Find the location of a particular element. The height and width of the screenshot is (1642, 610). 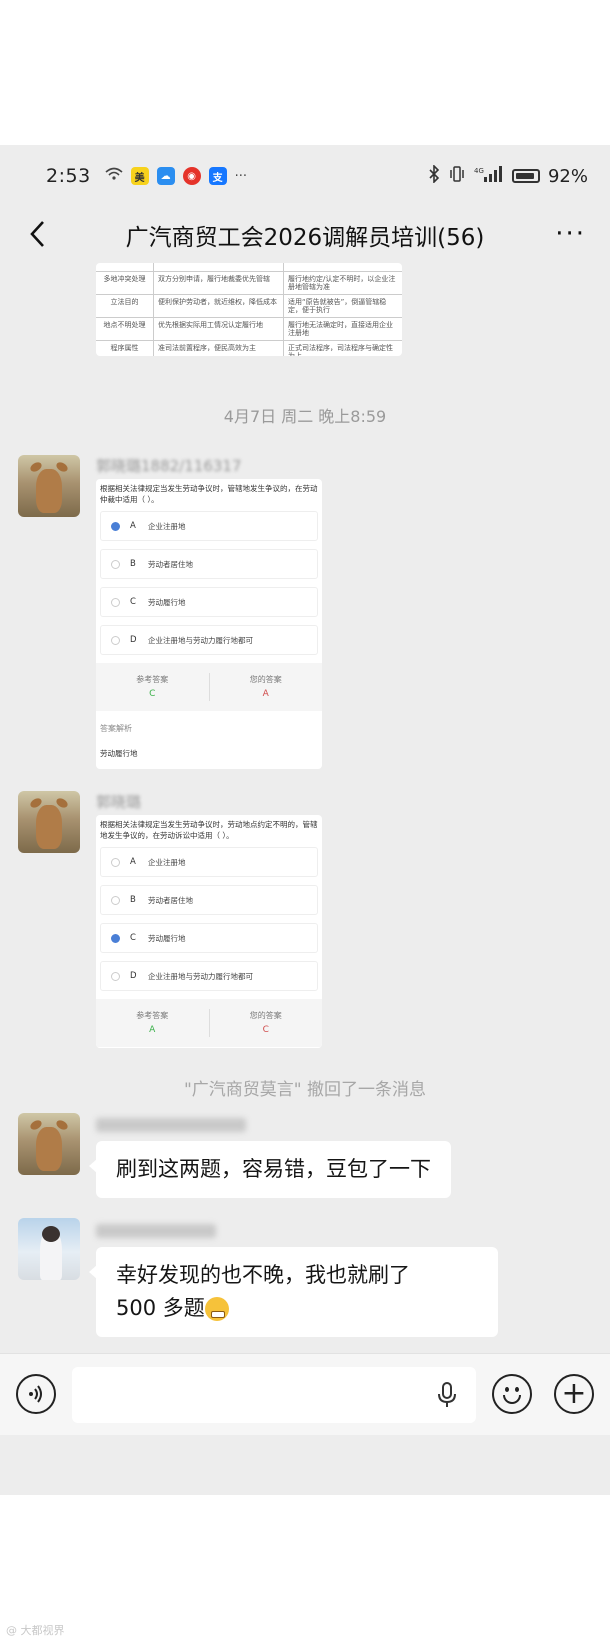

wifi-icon is located at coordinates (114, 176).